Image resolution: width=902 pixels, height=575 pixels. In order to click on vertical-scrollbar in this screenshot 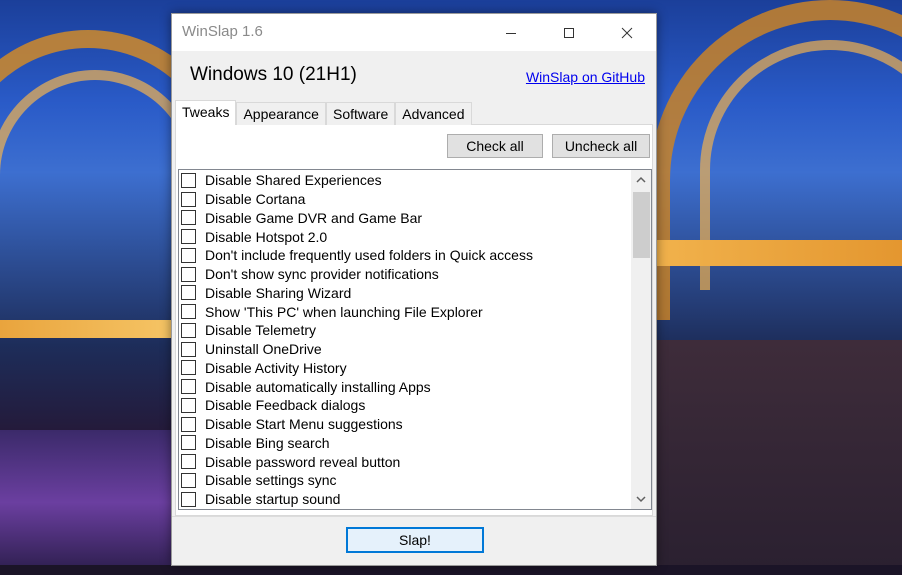, I will do `click(641, 339)`.